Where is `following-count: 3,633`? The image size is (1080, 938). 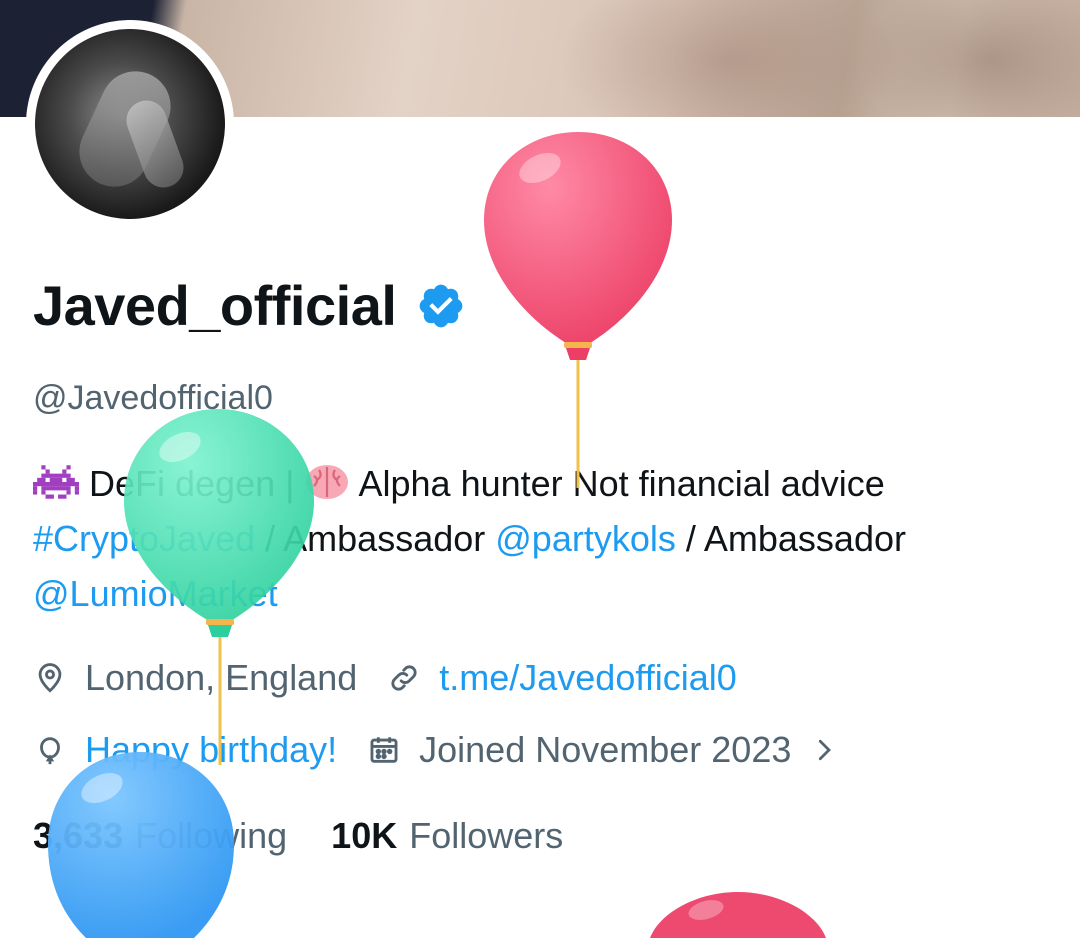 following-count: 3,633 is located at coordinates (78, 835).